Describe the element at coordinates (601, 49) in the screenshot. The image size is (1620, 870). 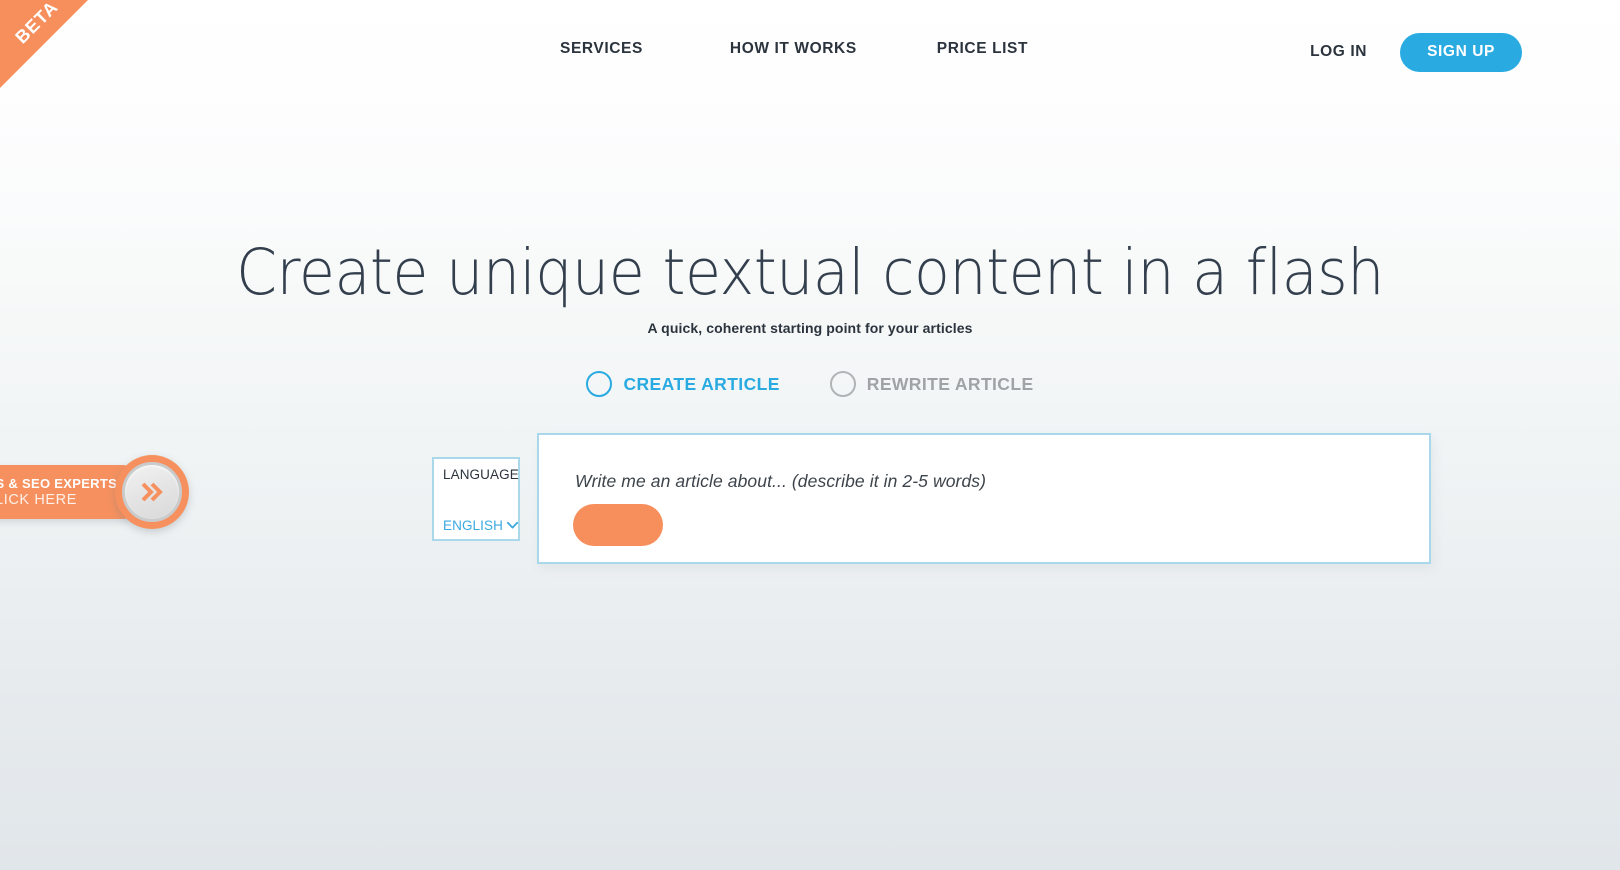
I see `nav-link-services: SERVICES` at that location.